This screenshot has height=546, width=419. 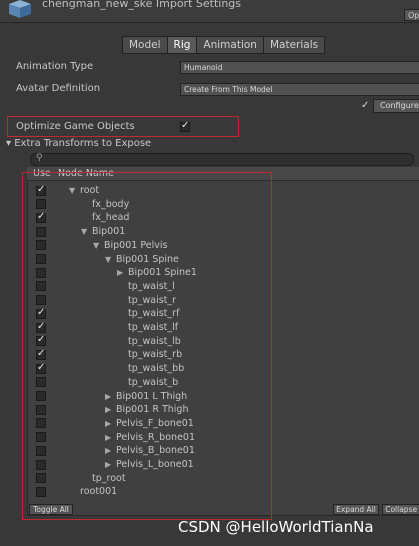 I want to click on model-asset-icon, so click(x=20, y=9).